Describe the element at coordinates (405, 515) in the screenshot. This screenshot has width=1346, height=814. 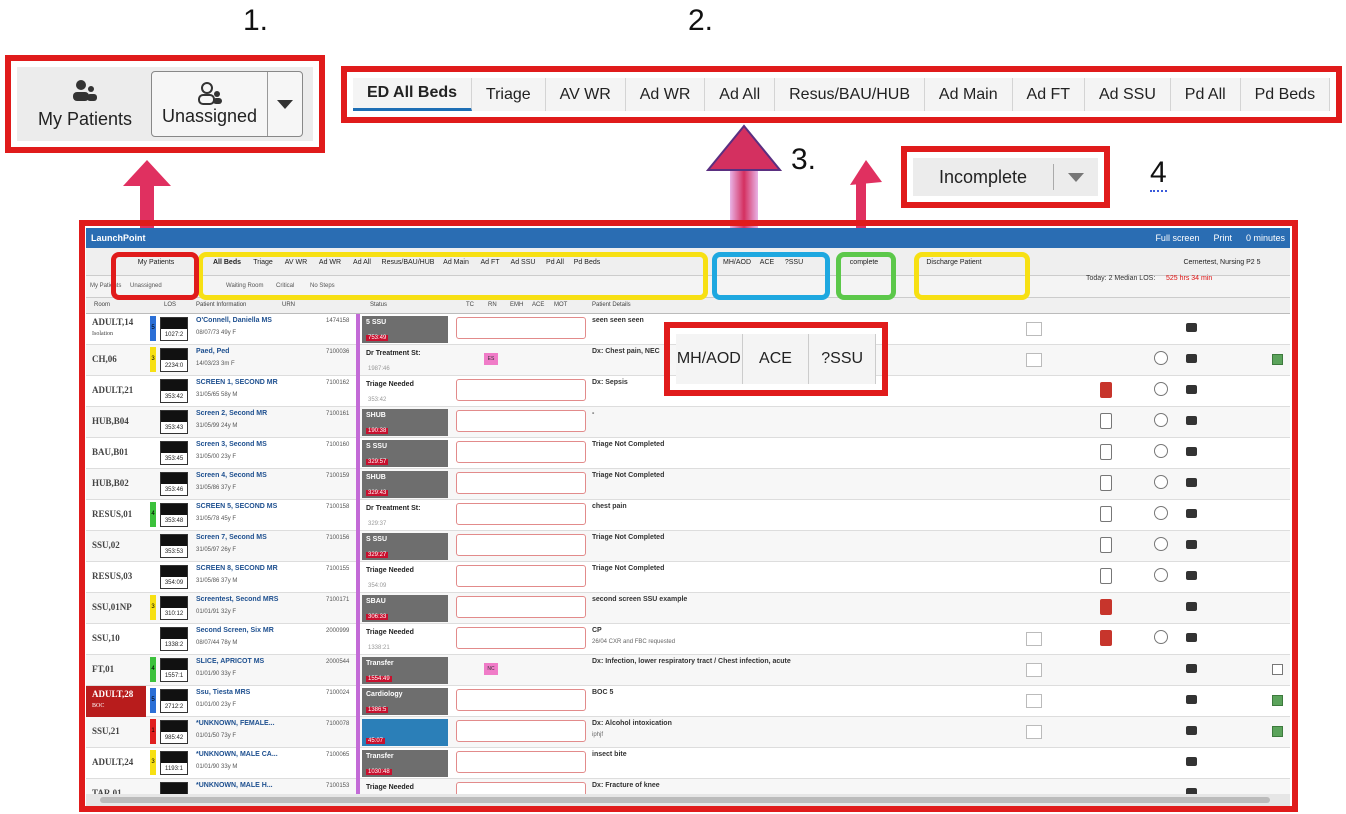
I see `status-cell: Dr Treatment St: 329:37` at that location.